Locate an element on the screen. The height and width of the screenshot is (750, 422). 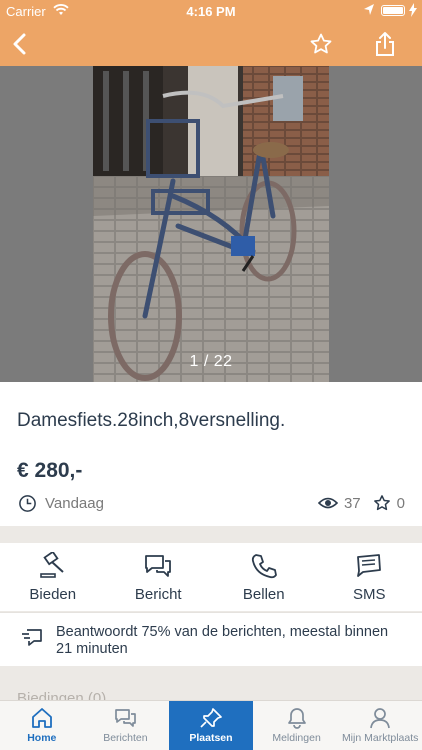
user-icon is located at coordinates (380, 718).